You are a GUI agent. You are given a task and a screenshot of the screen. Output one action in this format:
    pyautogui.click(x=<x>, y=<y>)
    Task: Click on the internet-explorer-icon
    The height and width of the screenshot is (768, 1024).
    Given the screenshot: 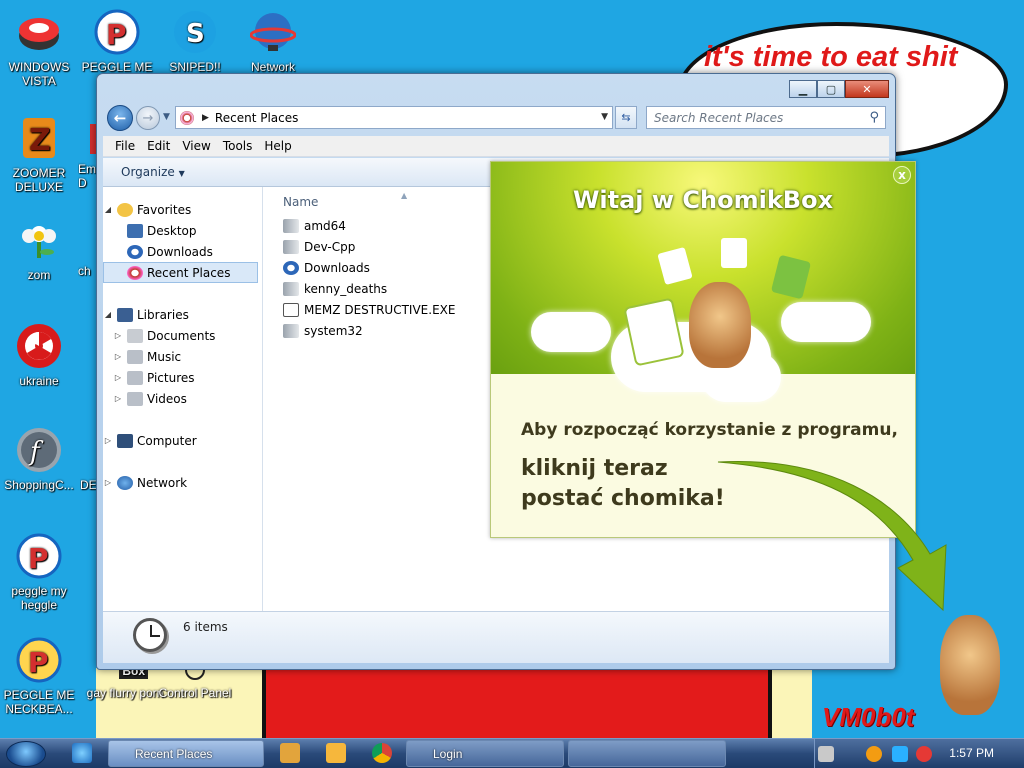 What is the action you would take?
    pyautogui.click(x=82, y=753)
    